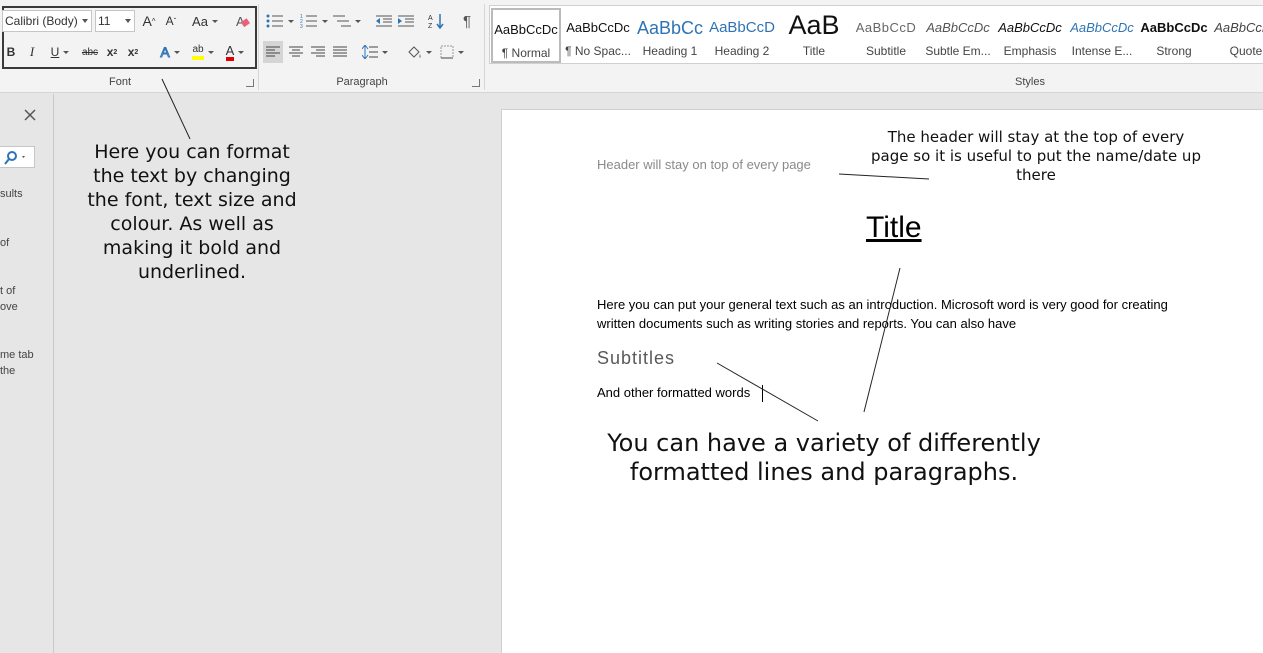 Image resolution: width=1263 pixels, height=653 pixels. I want to click on strikethrough-icon: abc, so click(90, 52).